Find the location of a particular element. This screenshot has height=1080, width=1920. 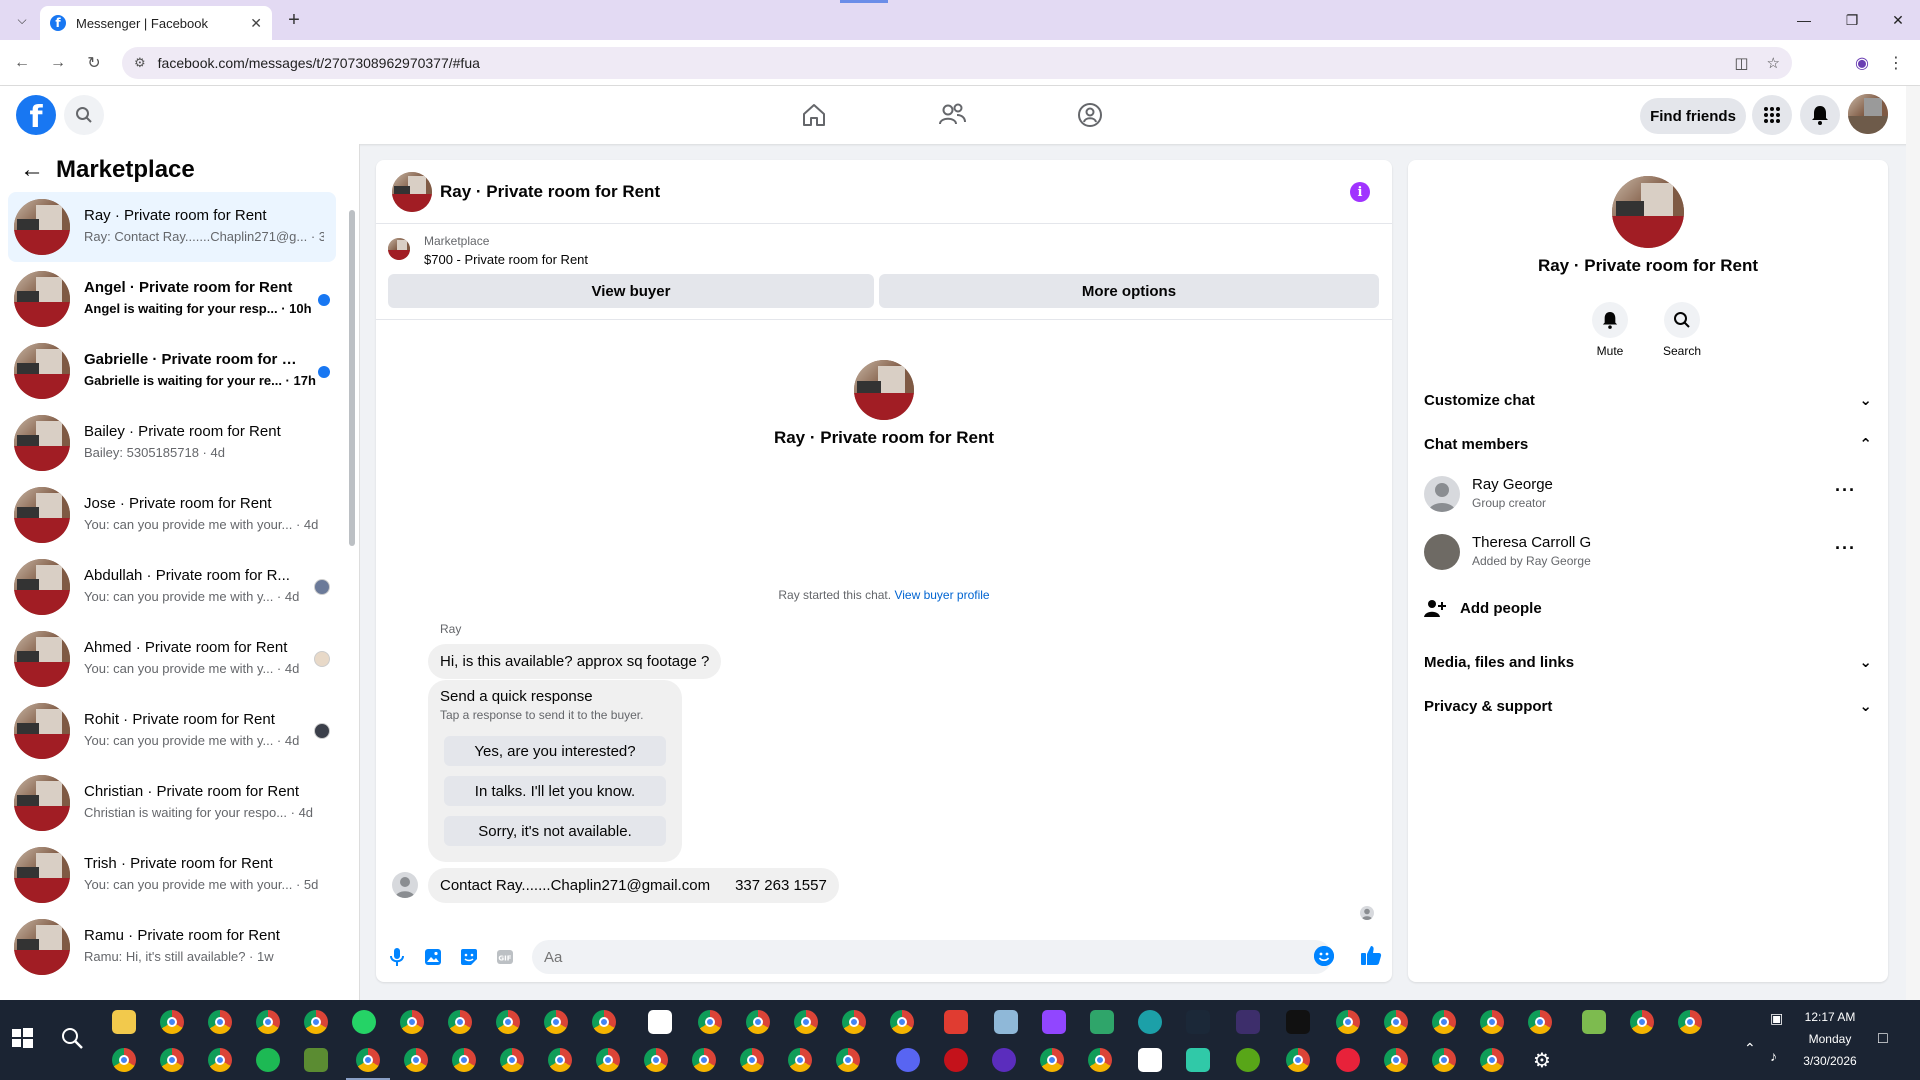

chat-members-section: Chat members ⌃ is located at coordinates (1648, 444).